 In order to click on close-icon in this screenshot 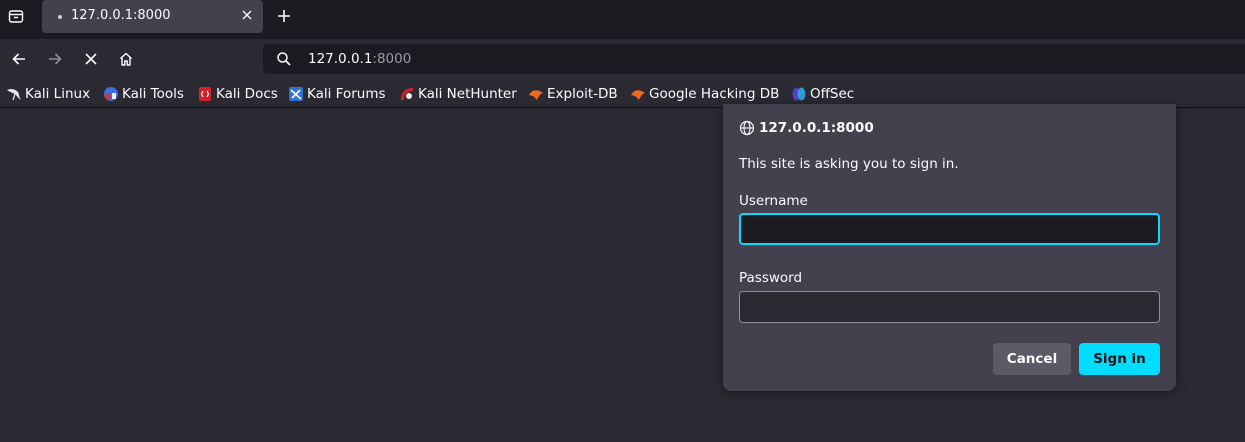, I will do `click(247, 15)`.